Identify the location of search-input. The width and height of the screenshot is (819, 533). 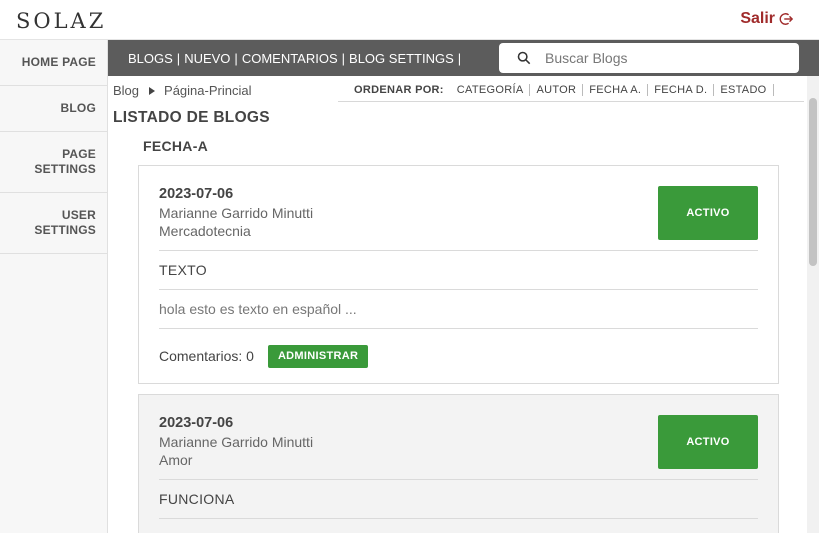
(665, 58).